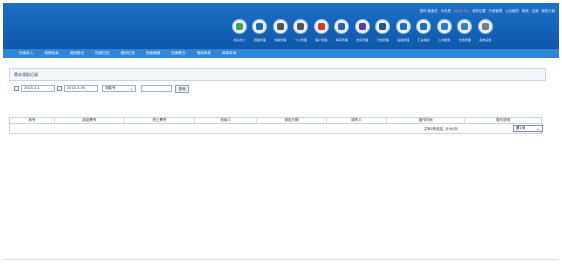 The height and width of the screenshot is (268, 562). Describe the element at coordinates (428, 11) in the screenshot. I see `greeting: 您好 韩爱芬` at that location.